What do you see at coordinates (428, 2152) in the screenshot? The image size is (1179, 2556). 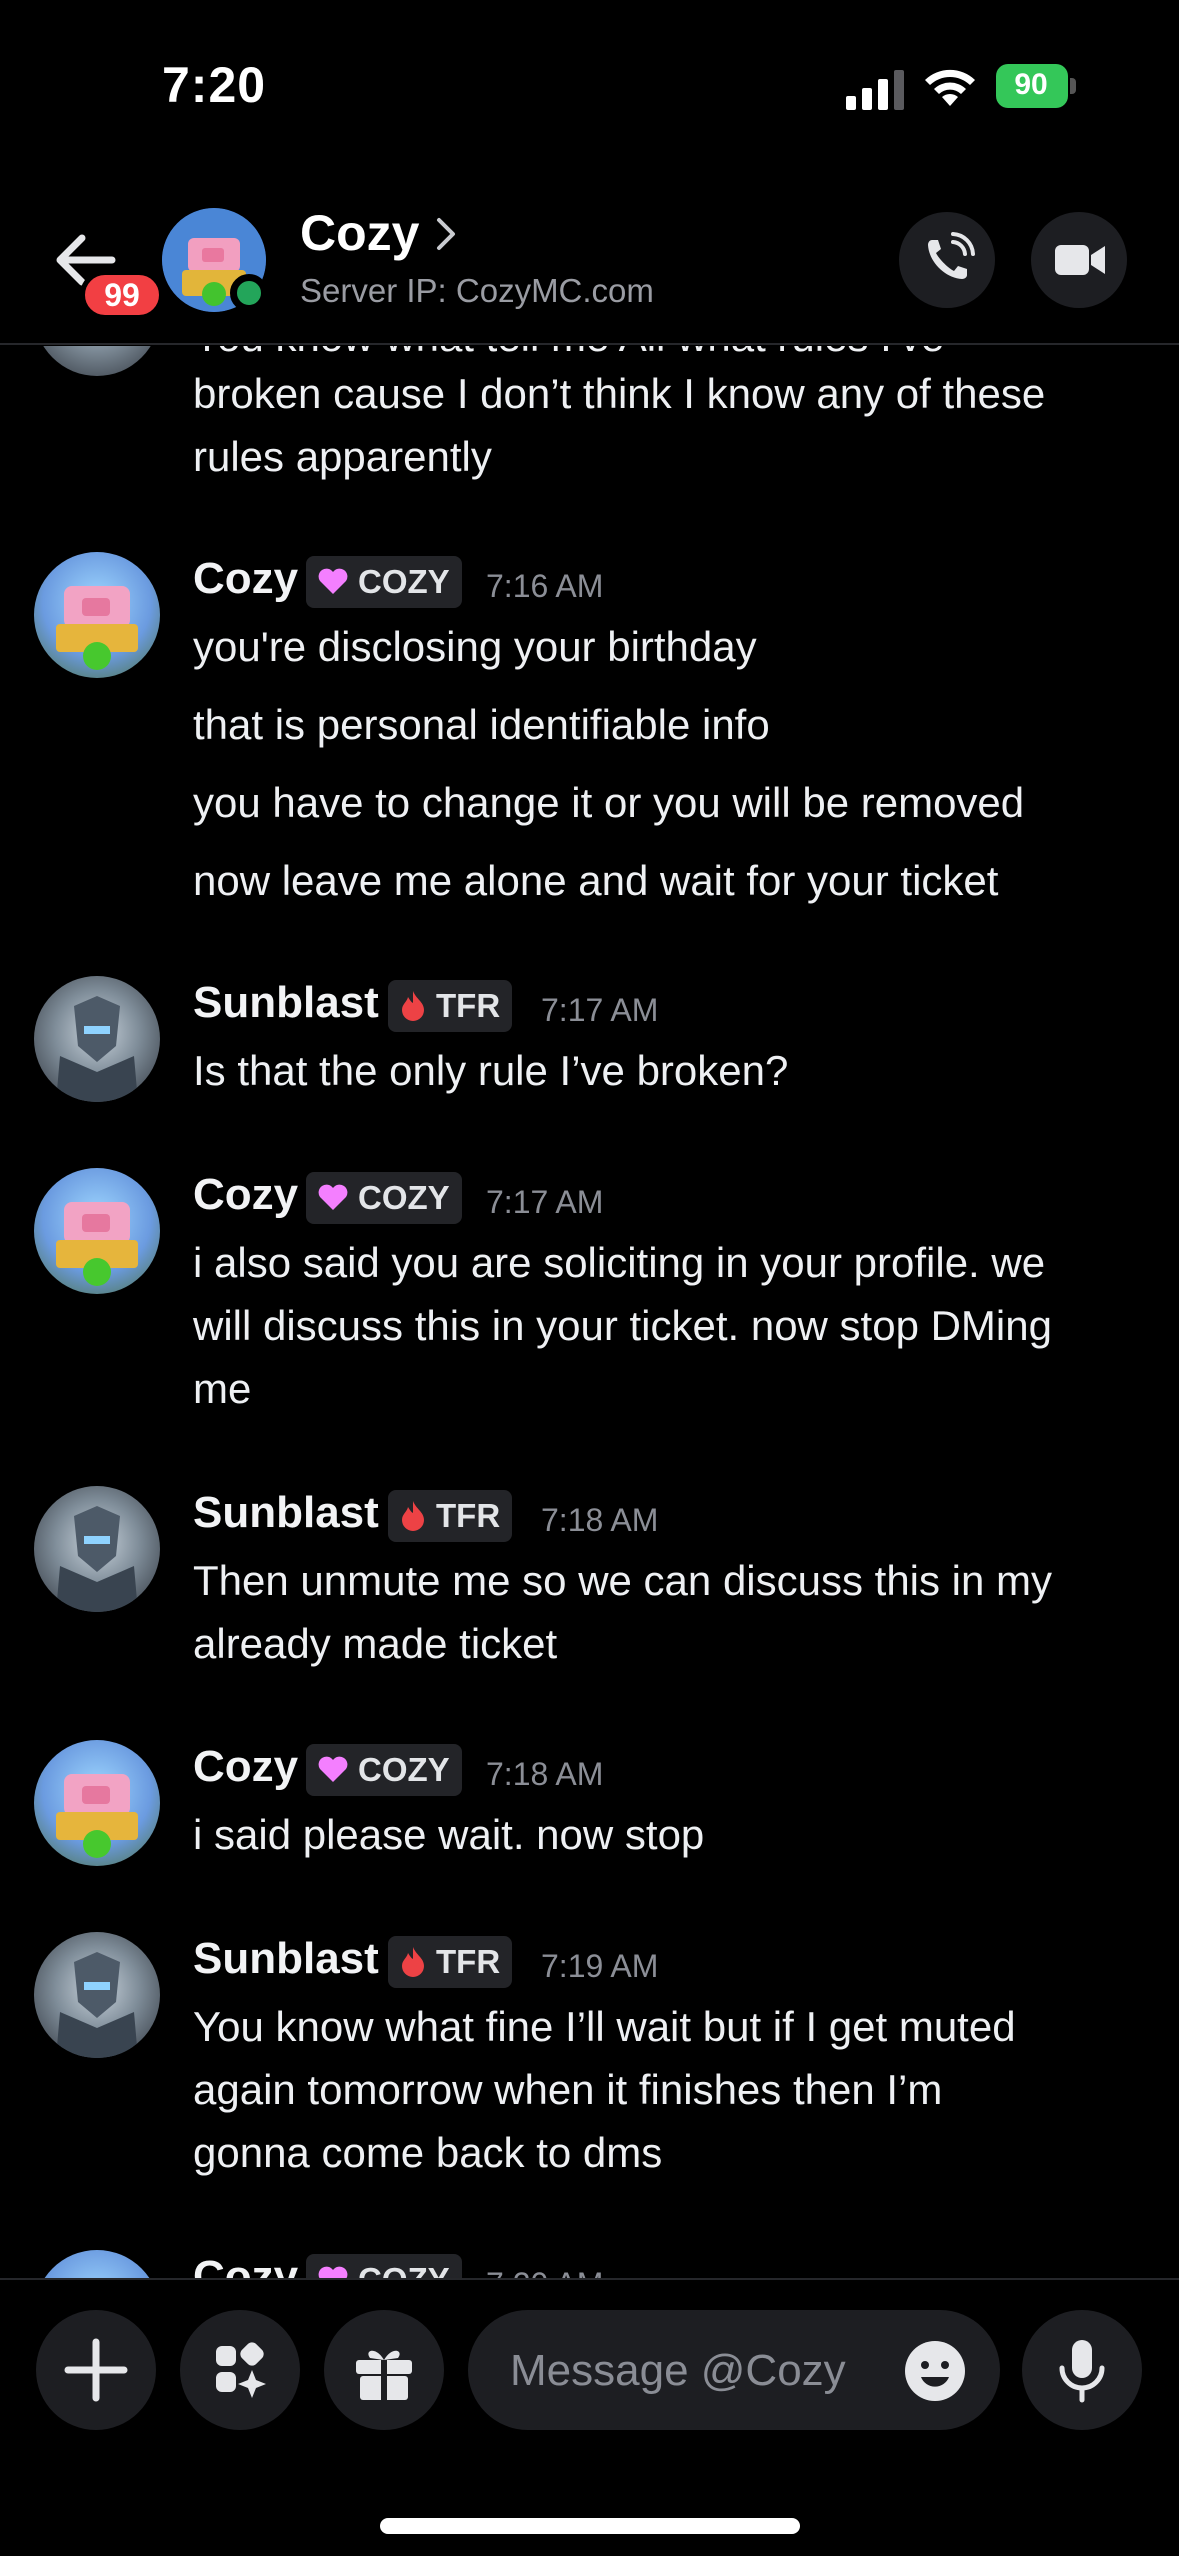 I see `message-line: gonna come back to dms` at bounding box center [428, 2152].